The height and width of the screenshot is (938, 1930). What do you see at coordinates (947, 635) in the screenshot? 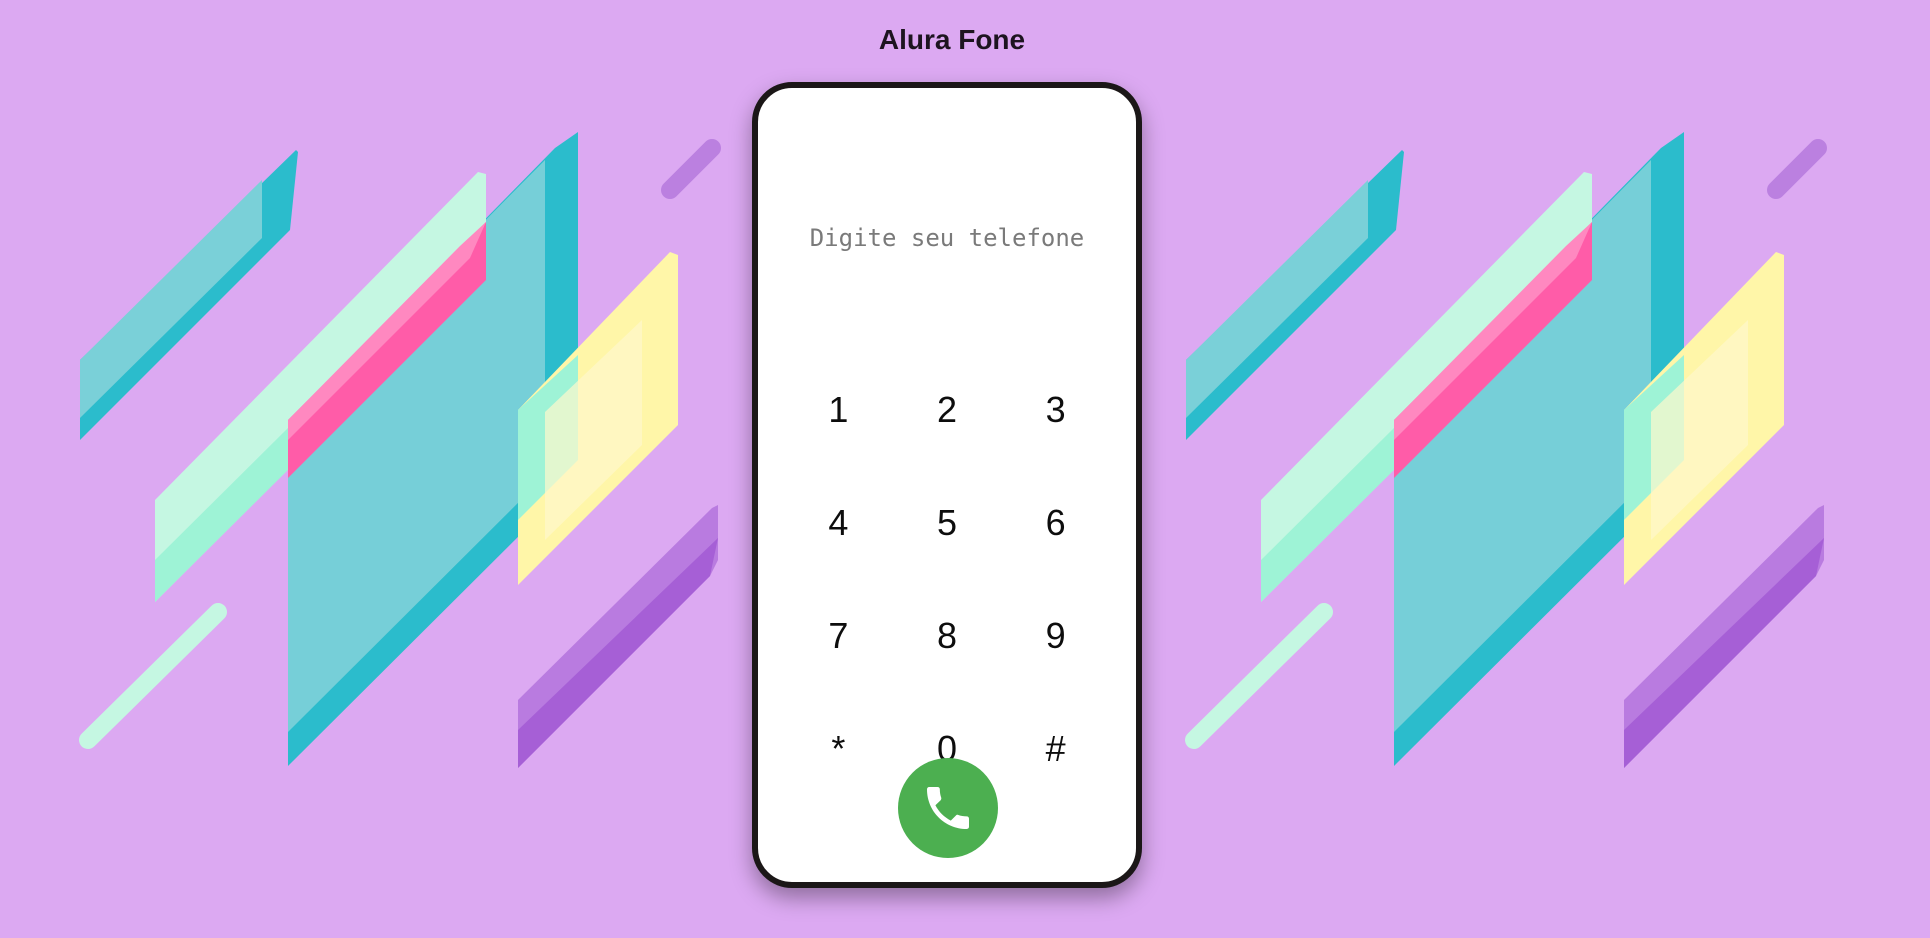
I see `key-8: 8` at bounding box center [947, 635].